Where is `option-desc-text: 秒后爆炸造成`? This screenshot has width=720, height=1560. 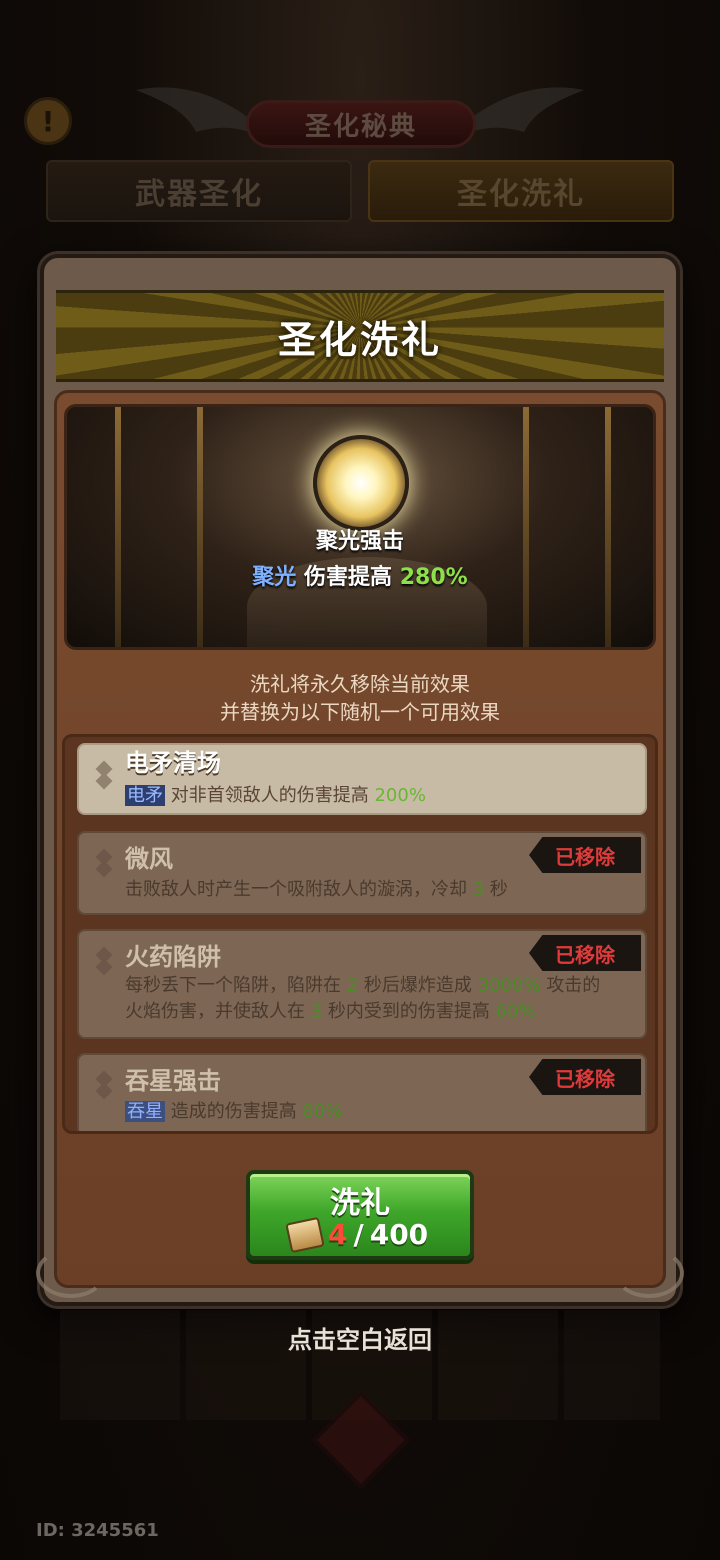
option-desc-text: 秒后爆炸造成 is located at coordinates (417, 985).